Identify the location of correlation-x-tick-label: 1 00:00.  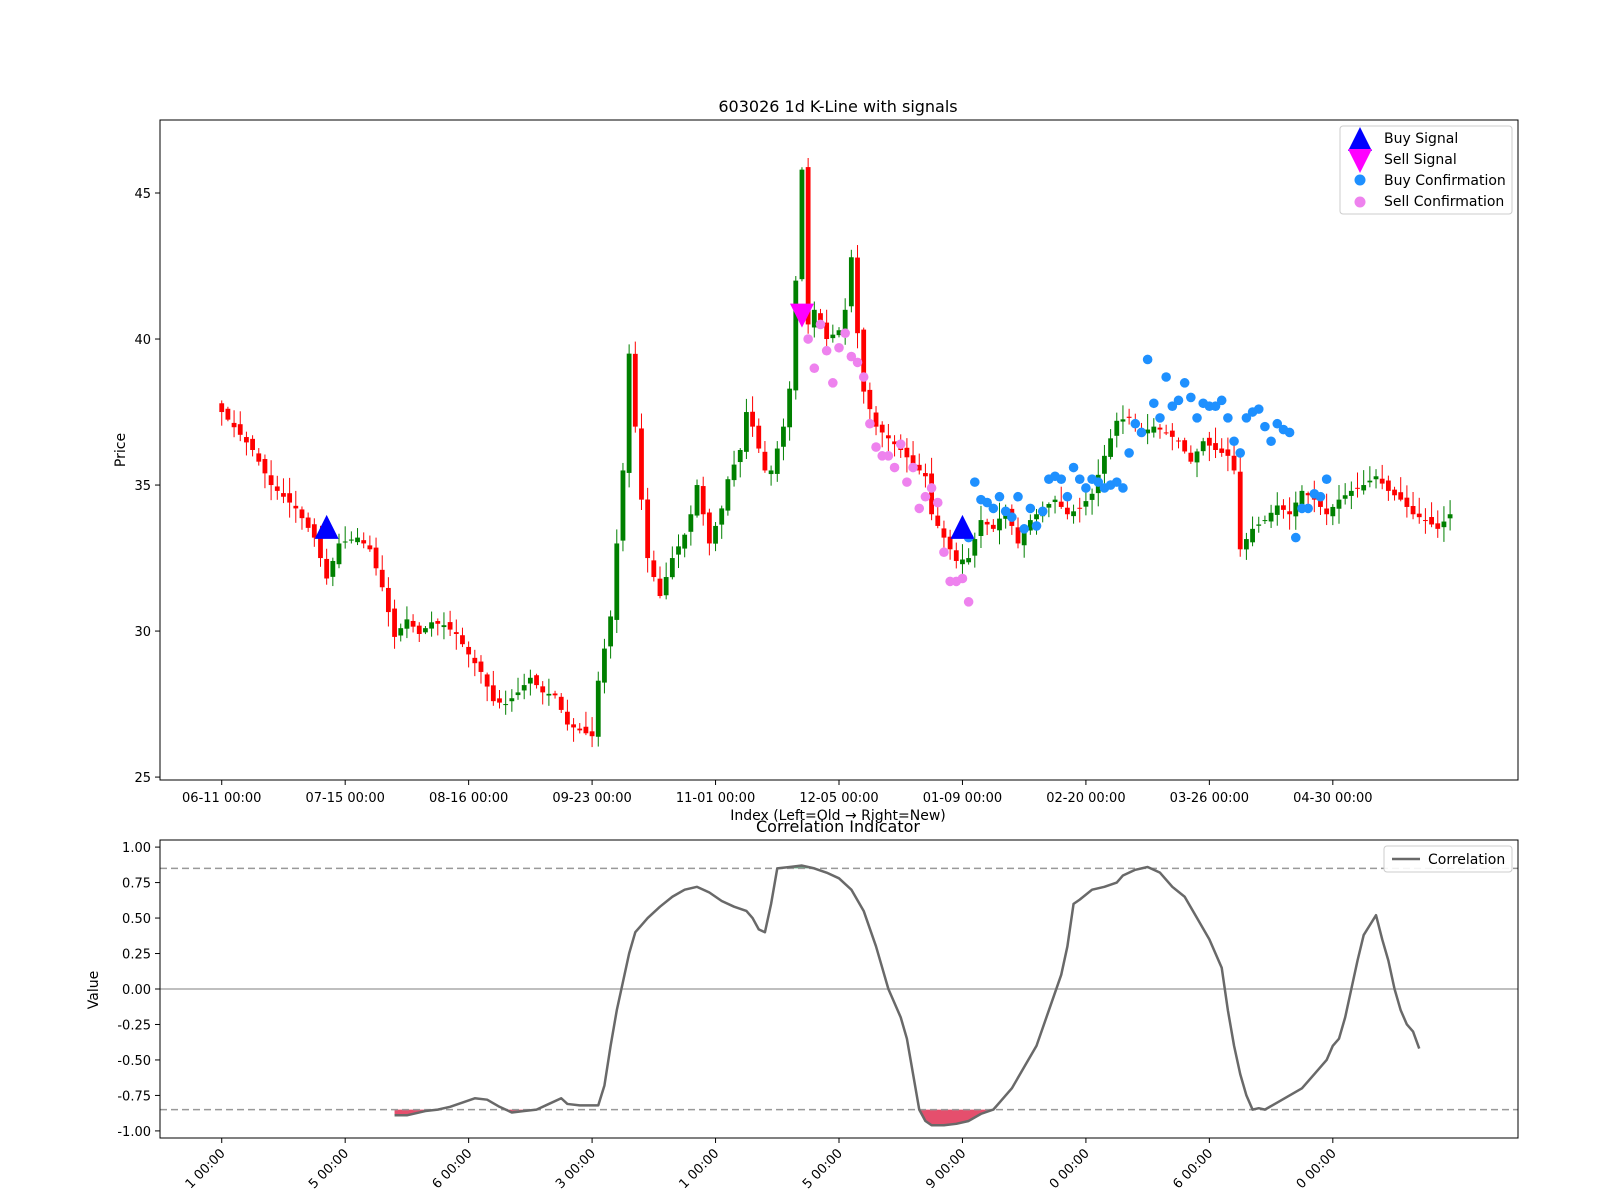
(206, 1169).